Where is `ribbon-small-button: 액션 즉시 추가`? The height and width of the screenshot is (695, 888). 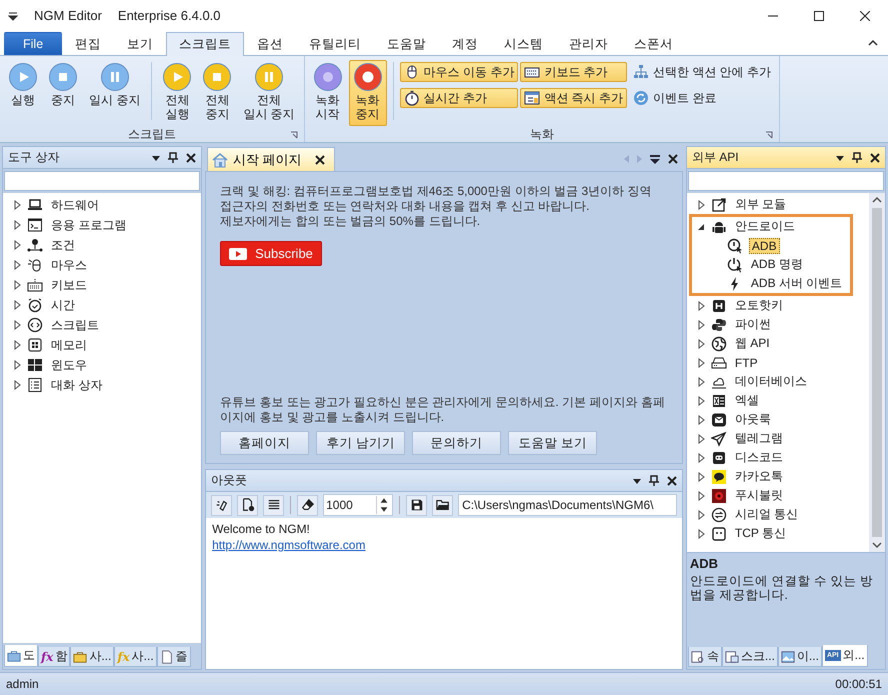 ribbon-small-button: 액션 즉시 추가 is located at coordinates (574, 98).